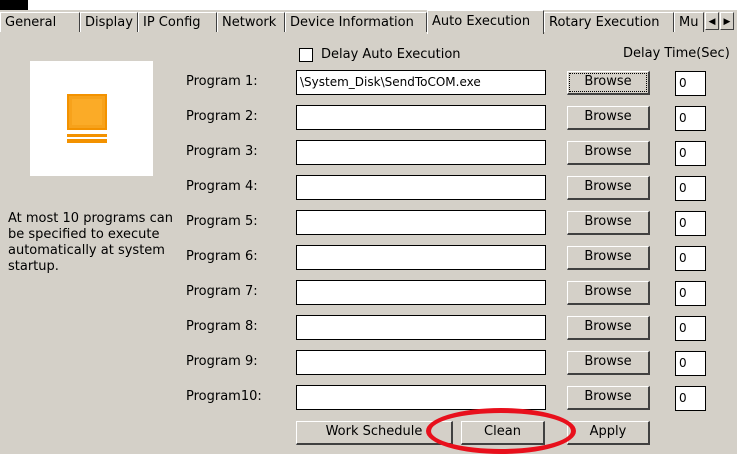 The image size is (737, 454). Describe the element at coordinates (222, 221) in the screenshot. I see `program-5-label: Program 5:` at that location.